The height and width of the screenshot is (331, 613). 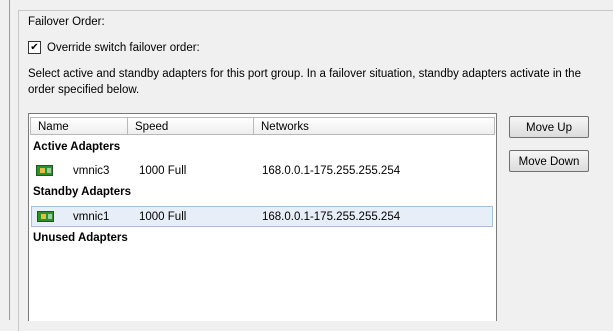 I want to click on move-up-button: Move Up, so click(x=549, y=127).